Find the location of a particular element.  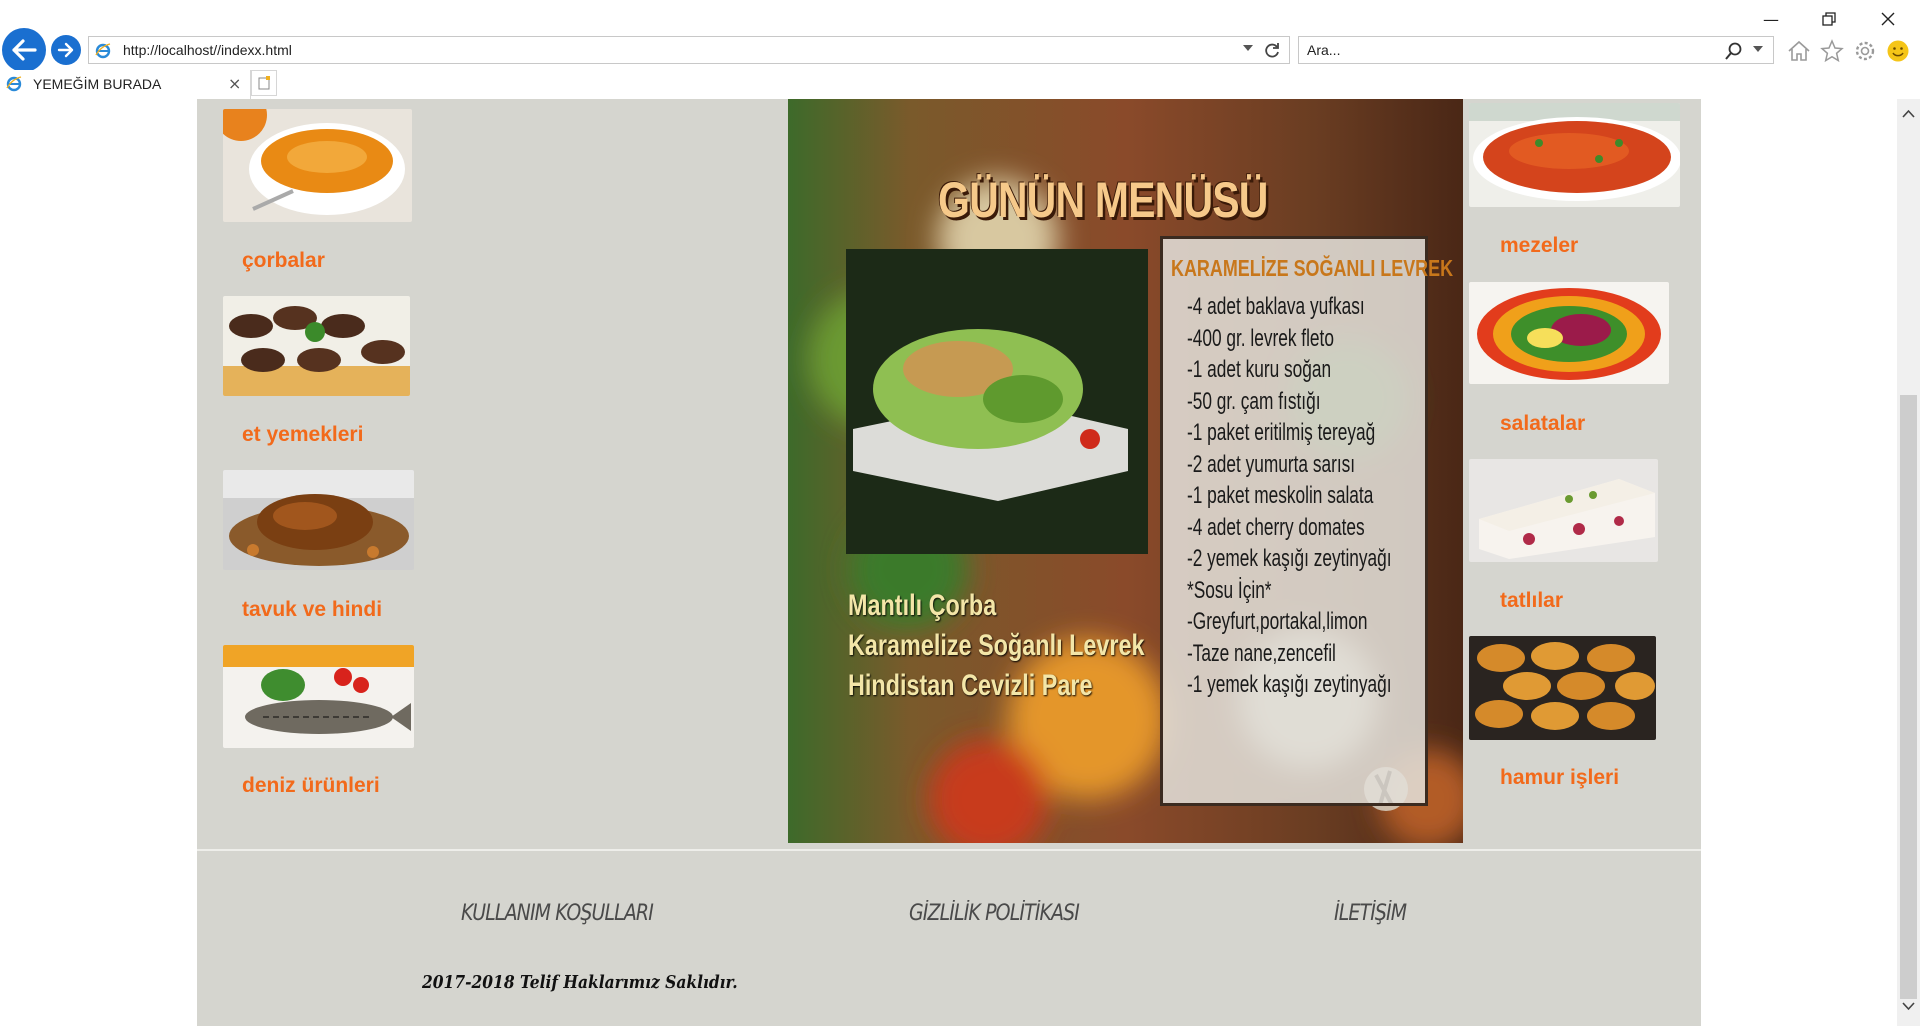

footer-link-terms: KULLANIM KOŞULLARI is located at coordinates (557, 913).